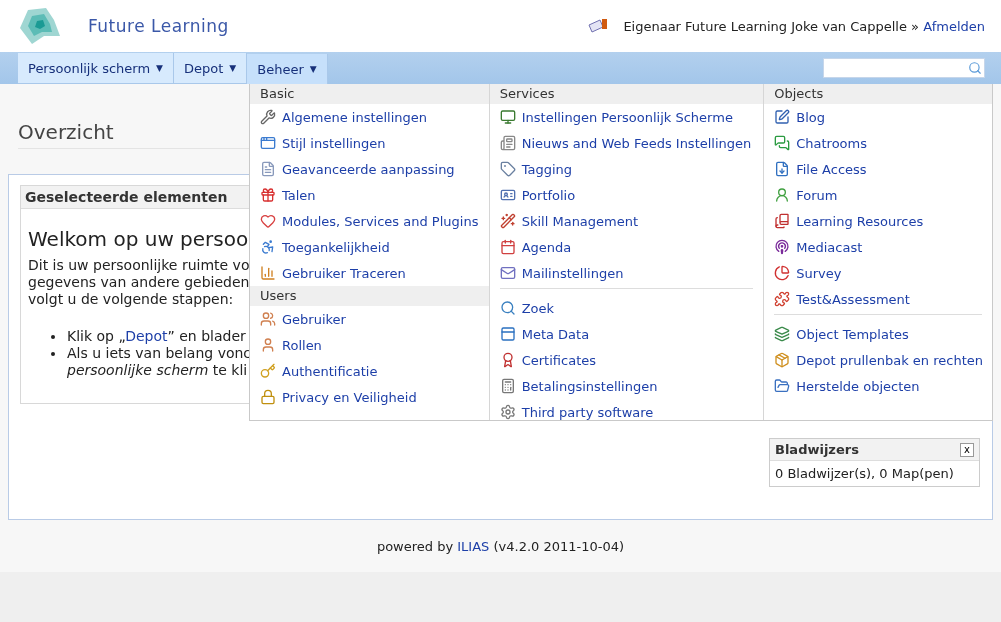 The image size is (1001, 622). What do you see at coordinates (507, 143) in the screenshot?
I see `newspaper-icon` at bounding box center [507, 143].